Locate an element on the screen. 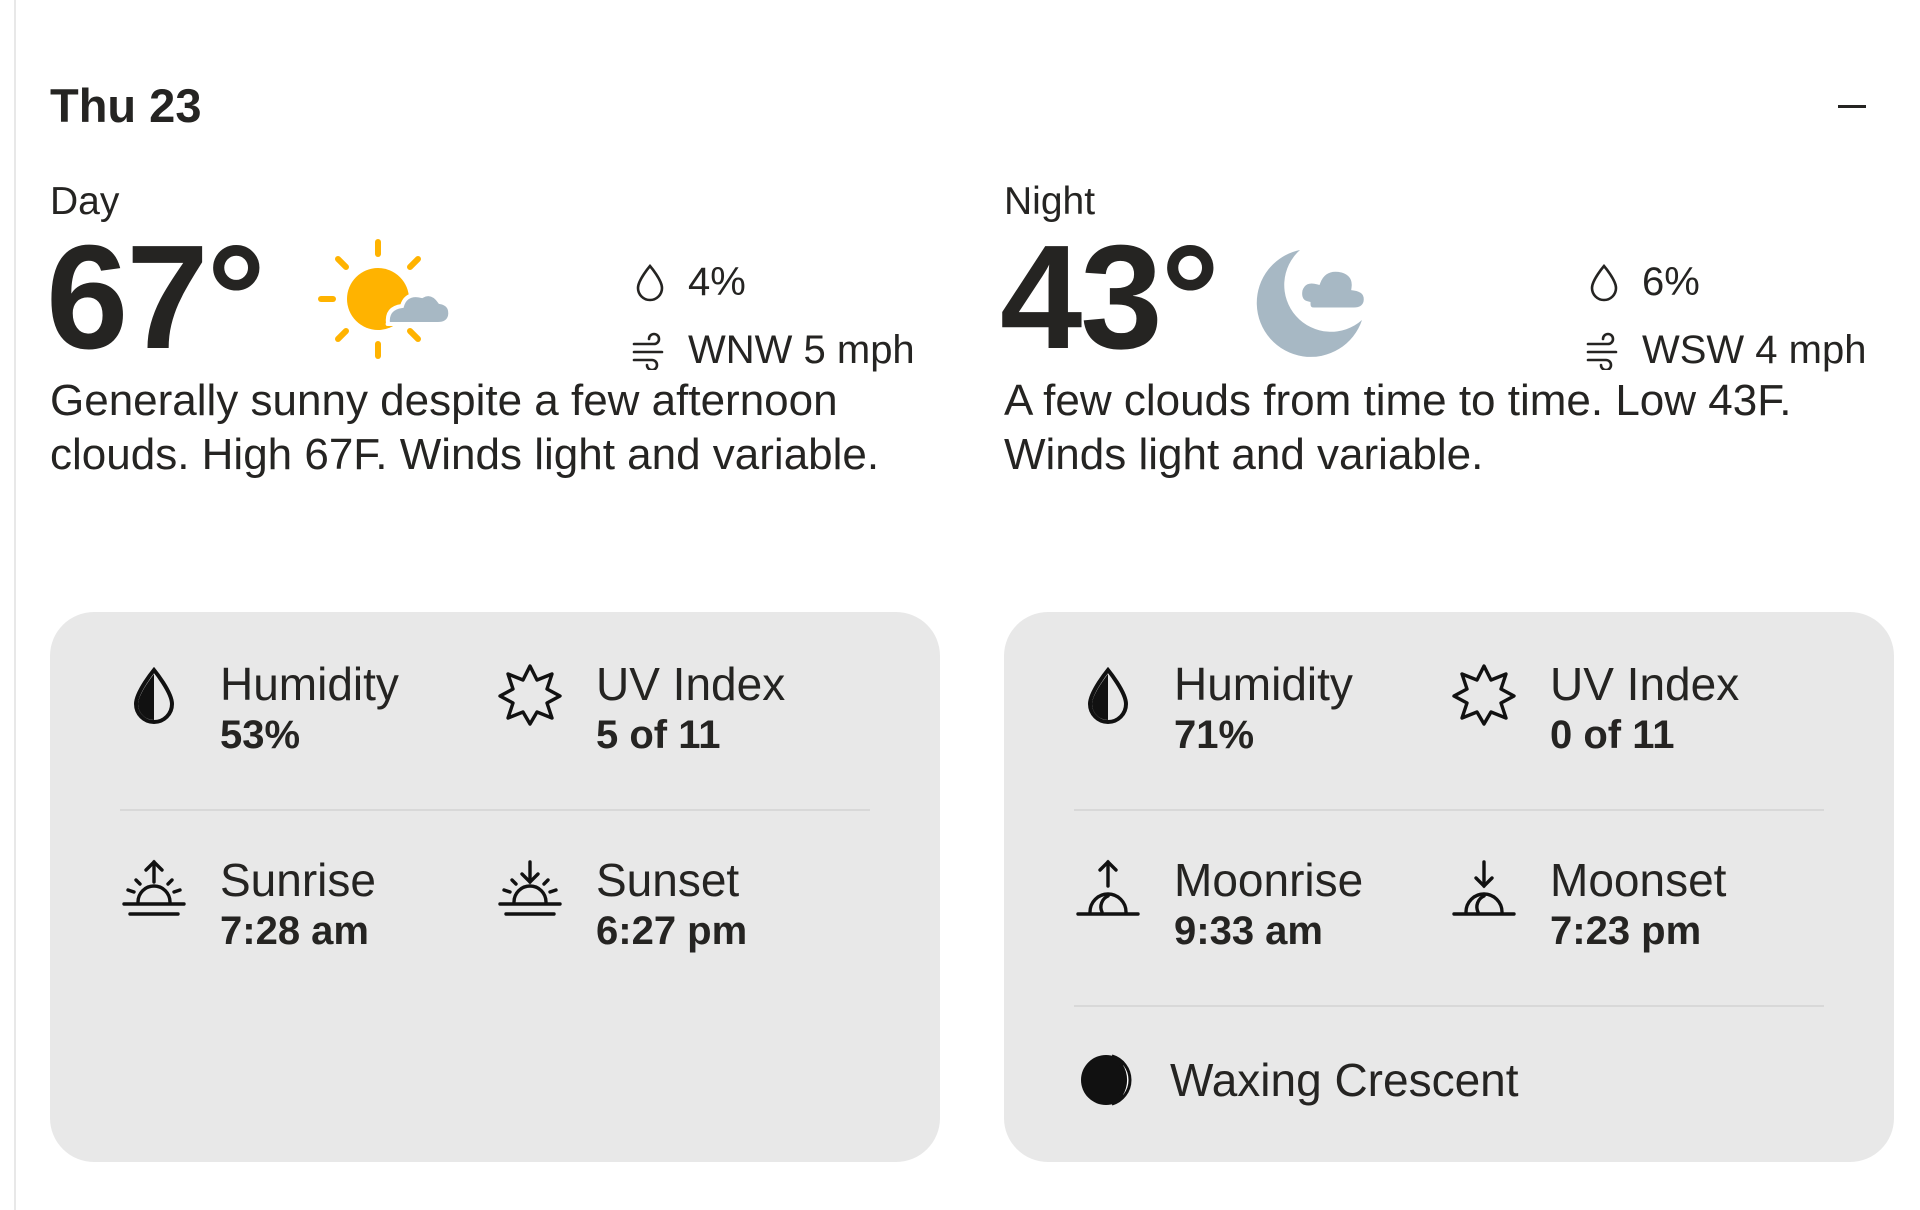 Image resolution: width=1920 pixels, height=1210 pixels. day-precip-value: 4% is located at coordinates (717, 282).